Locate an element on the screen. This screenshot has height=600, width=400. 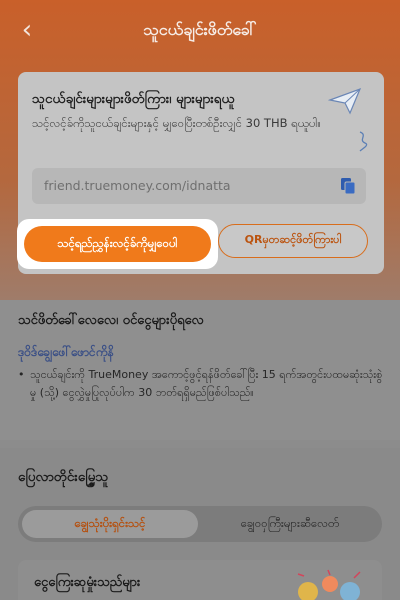
referral-link-text: friend.truemoney.com/idnatta is located at coordinates (137, 185).